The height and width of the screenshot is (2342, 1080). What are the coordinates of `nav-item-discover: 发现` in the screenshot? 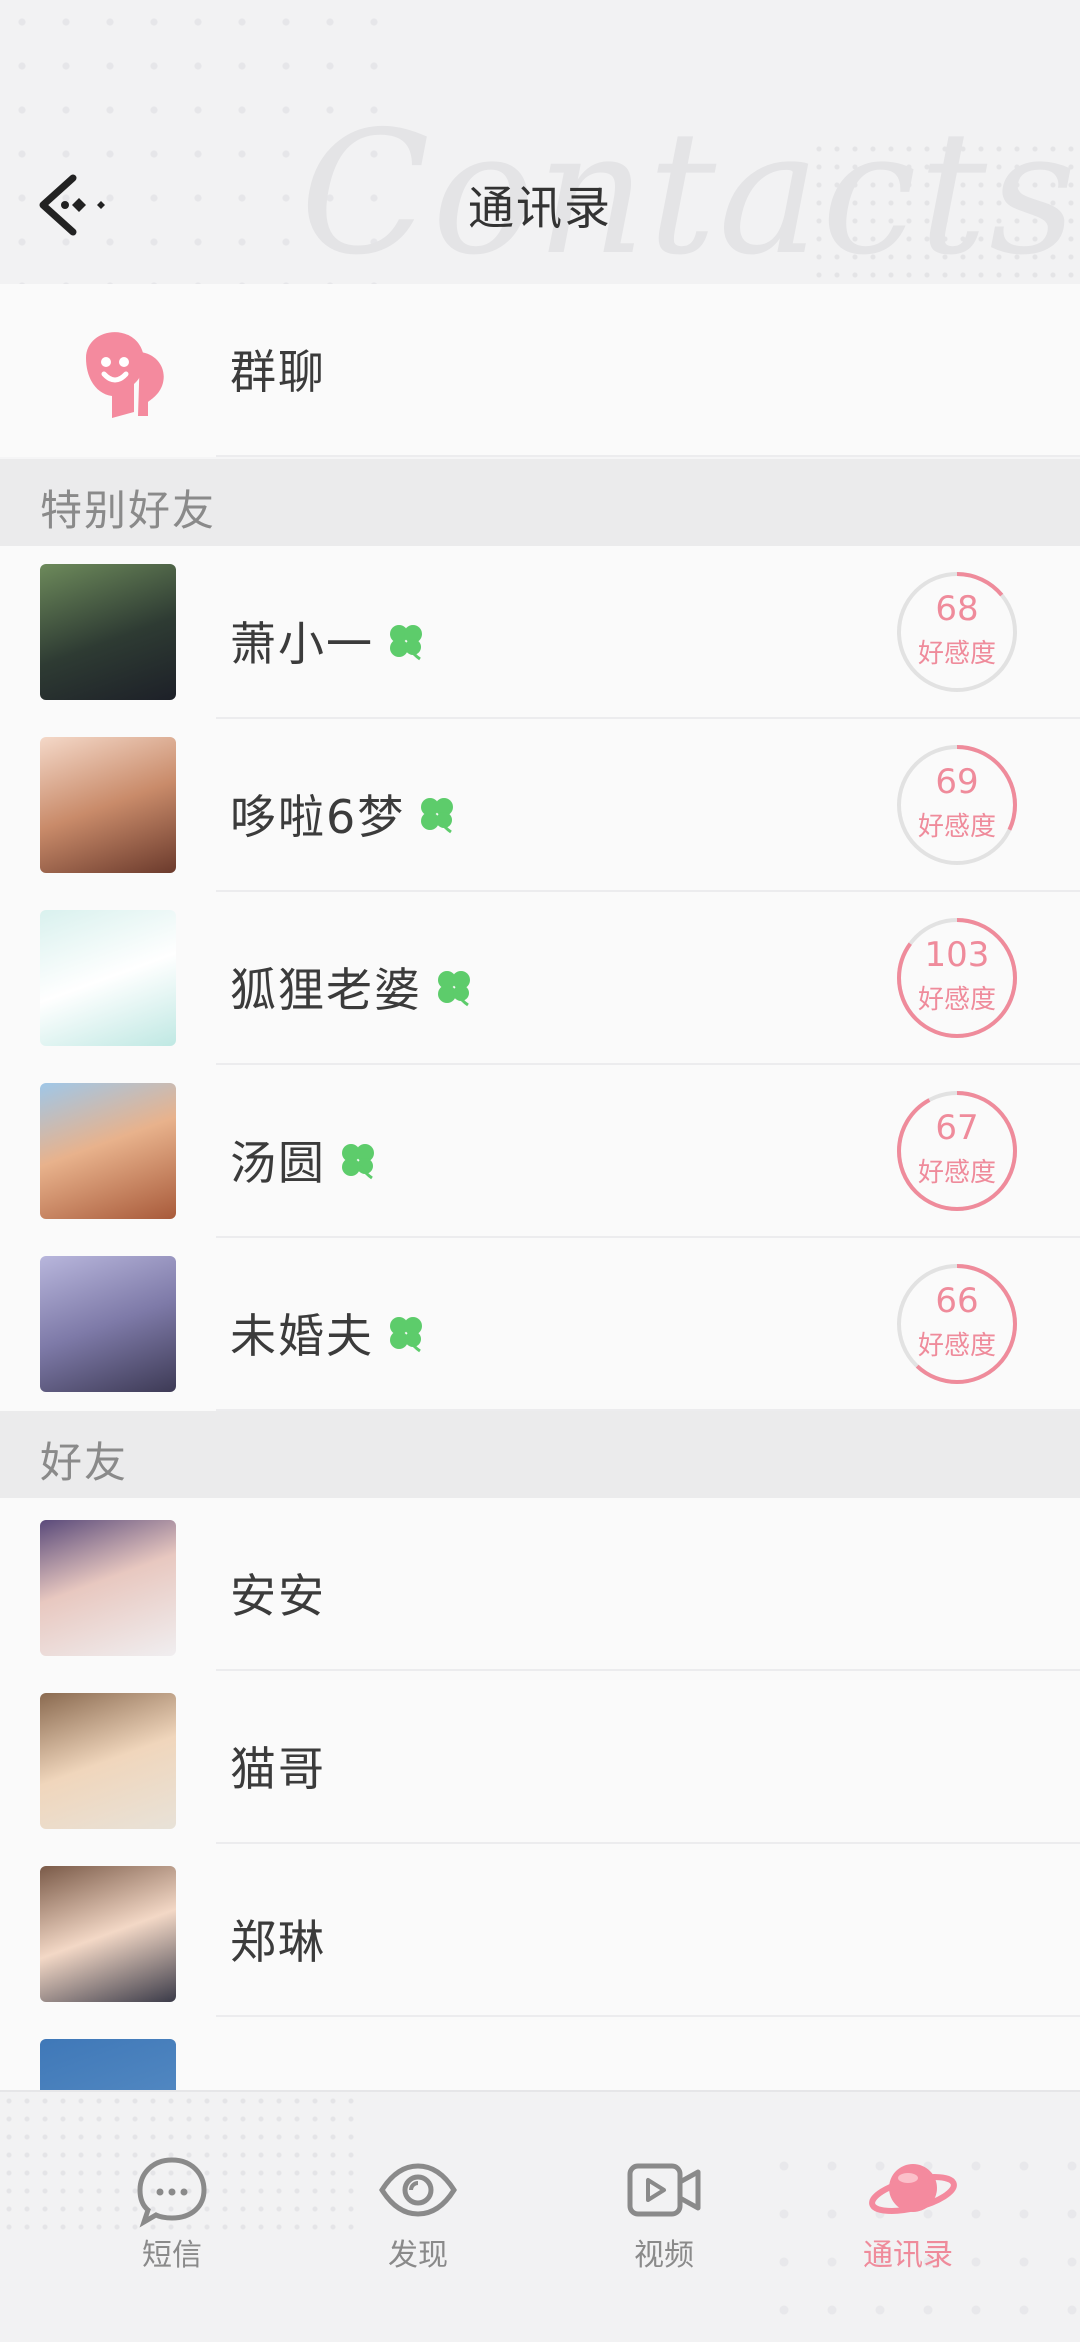 It's located at (418, 2207).